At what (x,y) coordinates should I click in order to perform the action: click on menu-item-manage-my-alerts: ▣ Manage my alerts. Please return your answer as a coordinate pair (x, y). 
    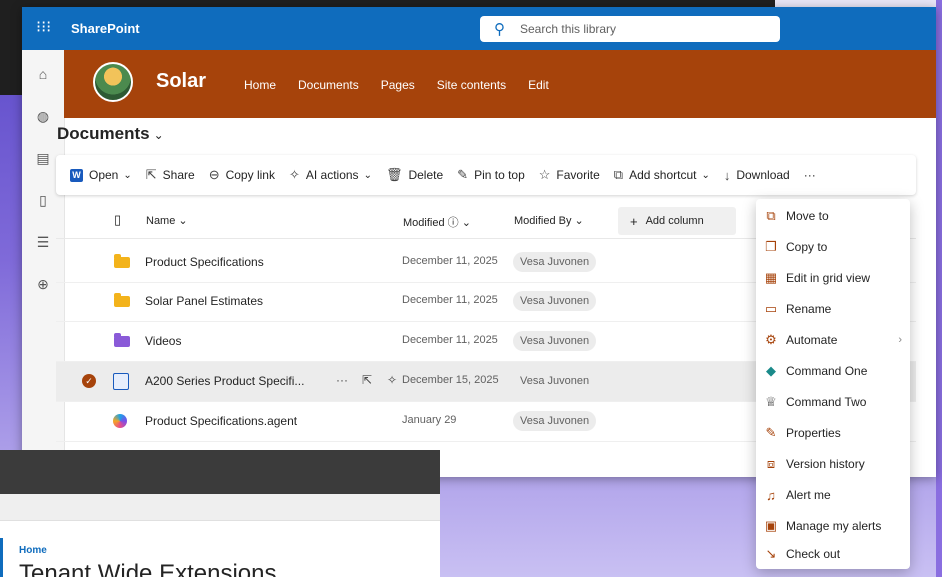
    Looking at the image, I should click on (833, 526).